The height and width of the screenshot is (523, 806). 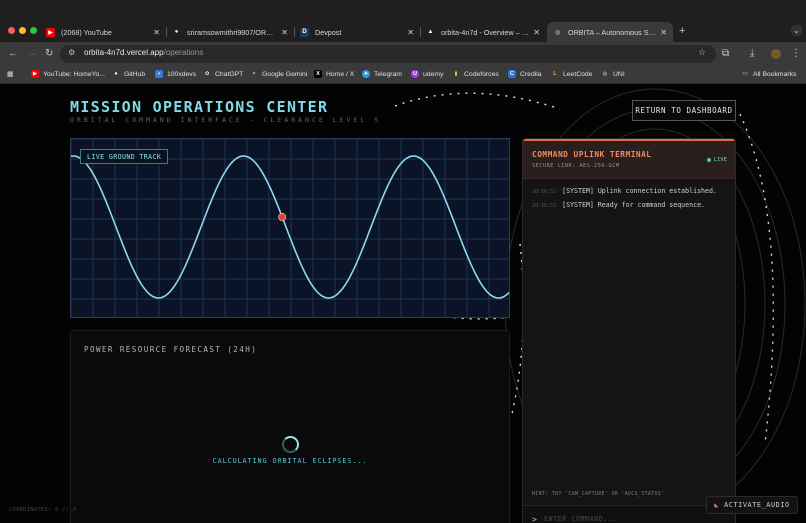 I want to click on telegram-icon: ➤, so click(x=366, y=74).